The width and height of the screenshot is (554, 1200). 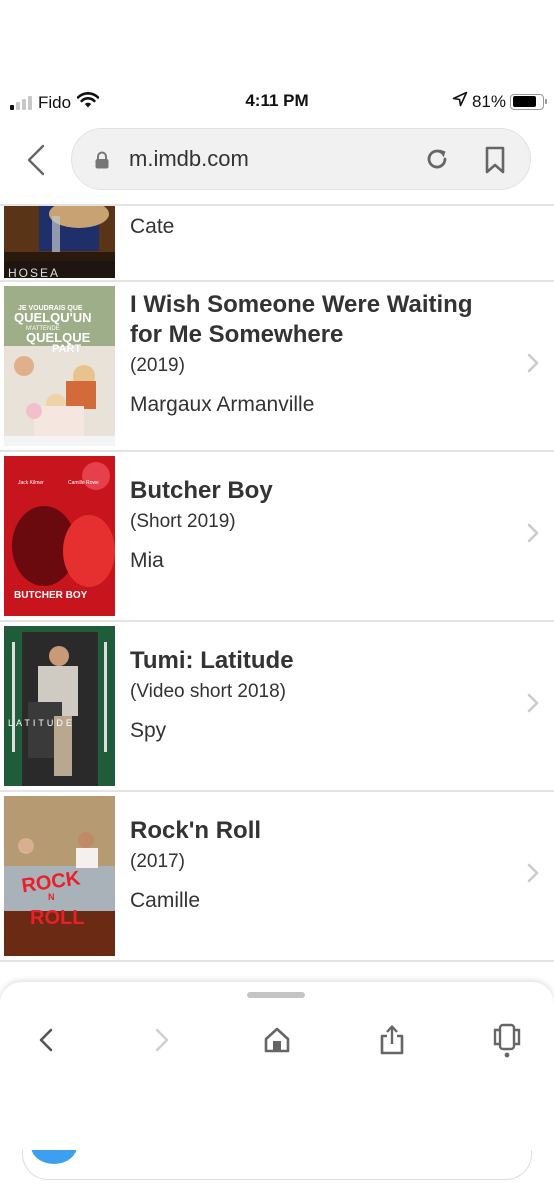 I want to click on toolbar-tabs-button, so click(x=507, y=1040).